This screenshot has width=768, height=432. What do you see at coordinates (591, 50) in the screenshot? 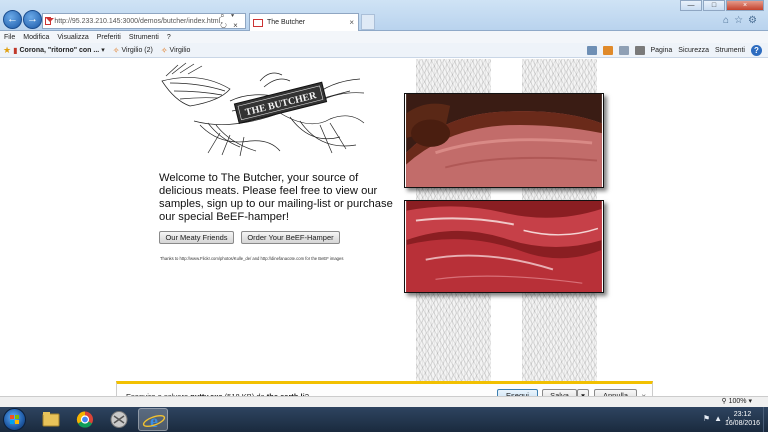
I see `home-page-icon` at bounding box center [591, 50].